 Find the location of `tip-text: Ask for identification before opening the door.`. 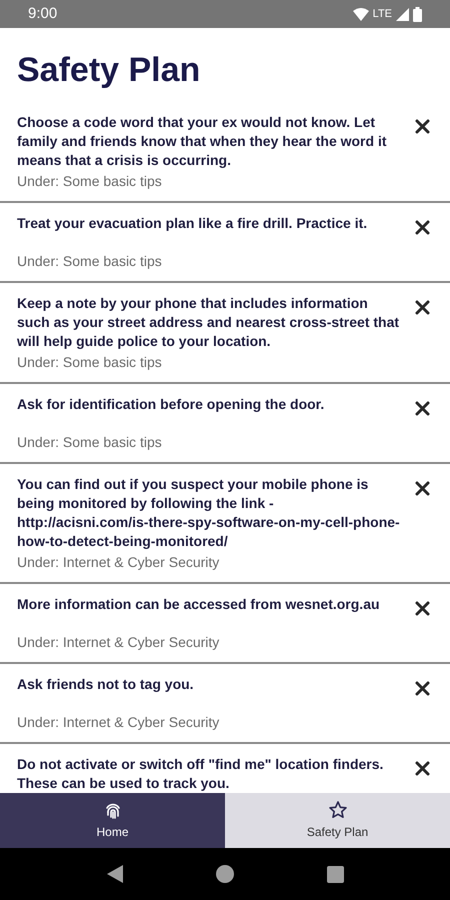

tip-text: Ask for identification before opening the door. is located at coordinates (171, 404).